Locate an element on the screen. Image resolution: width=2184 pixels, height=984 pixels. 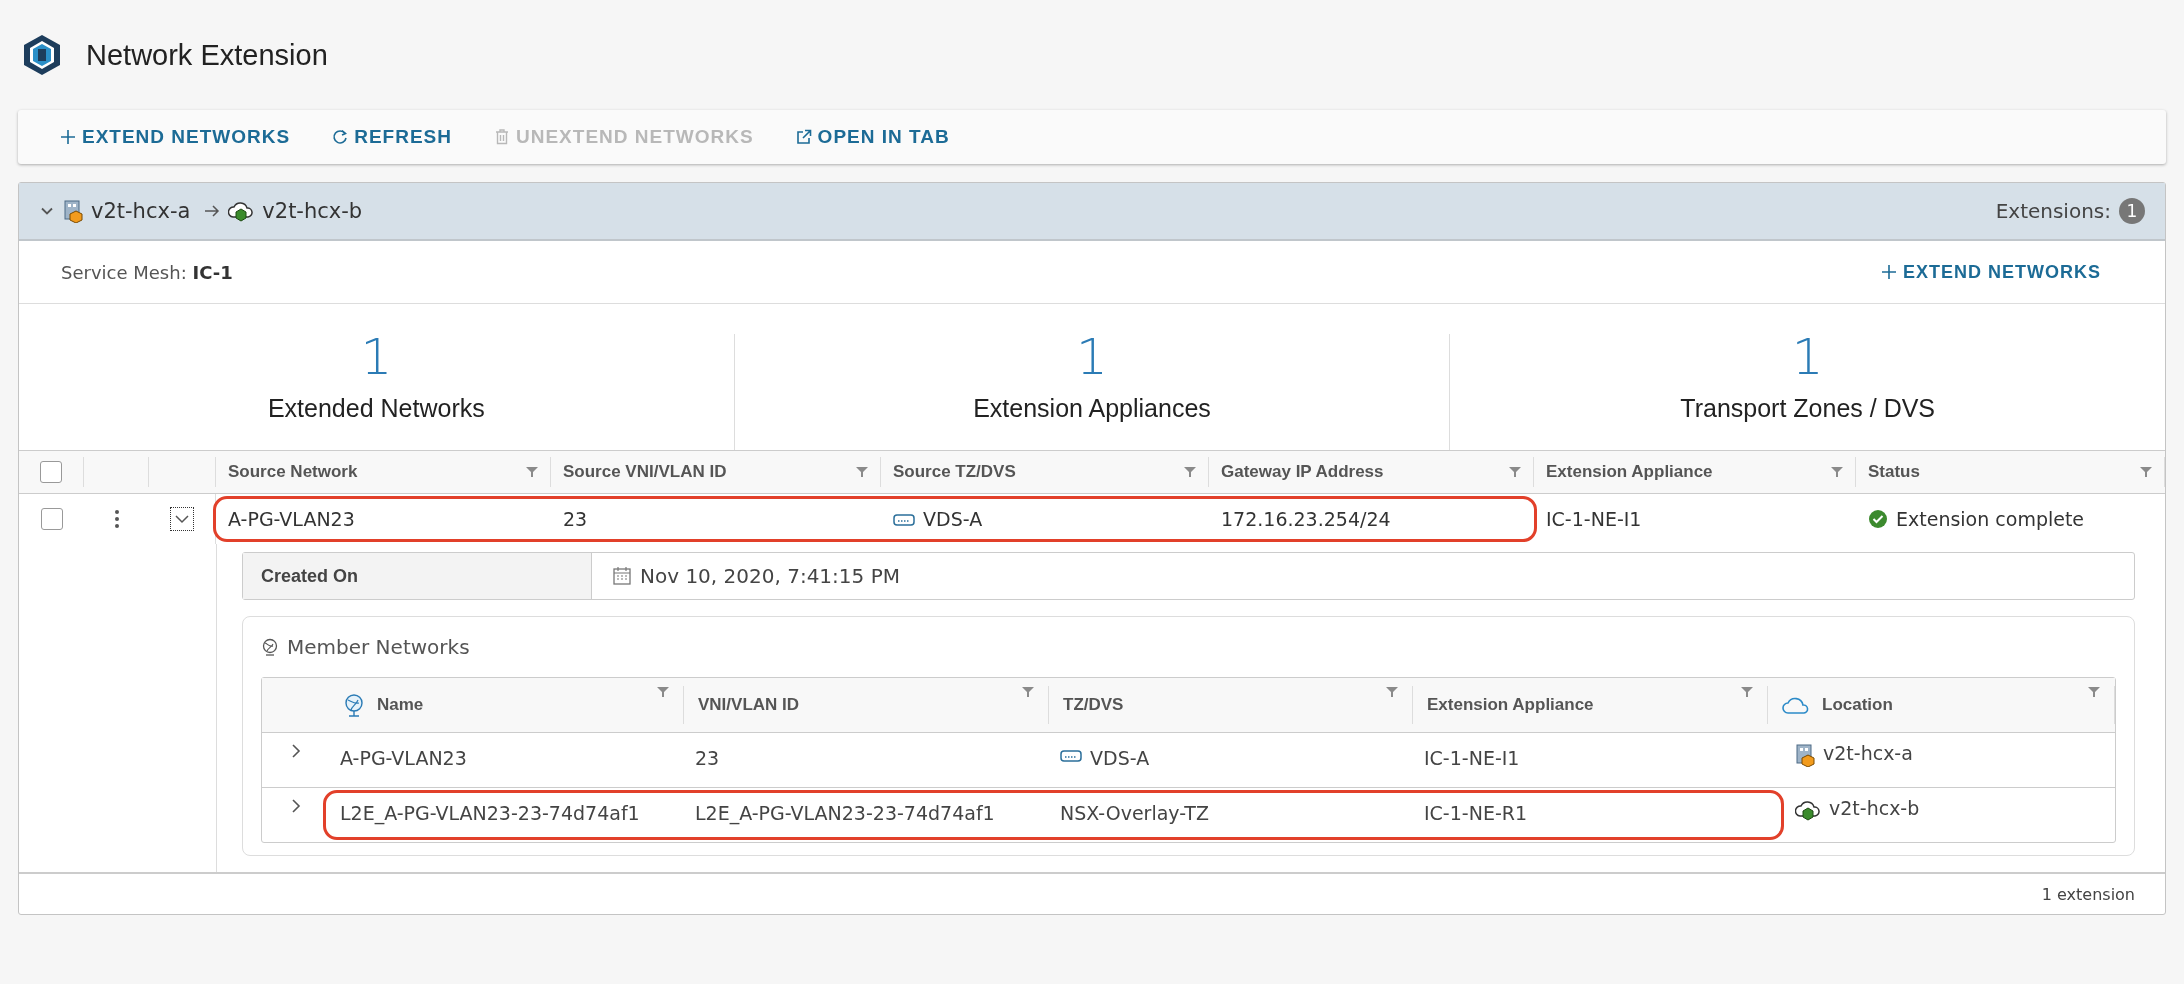
table-cell: 172.16.23.254/24 is located at coordinates (1306, 519).